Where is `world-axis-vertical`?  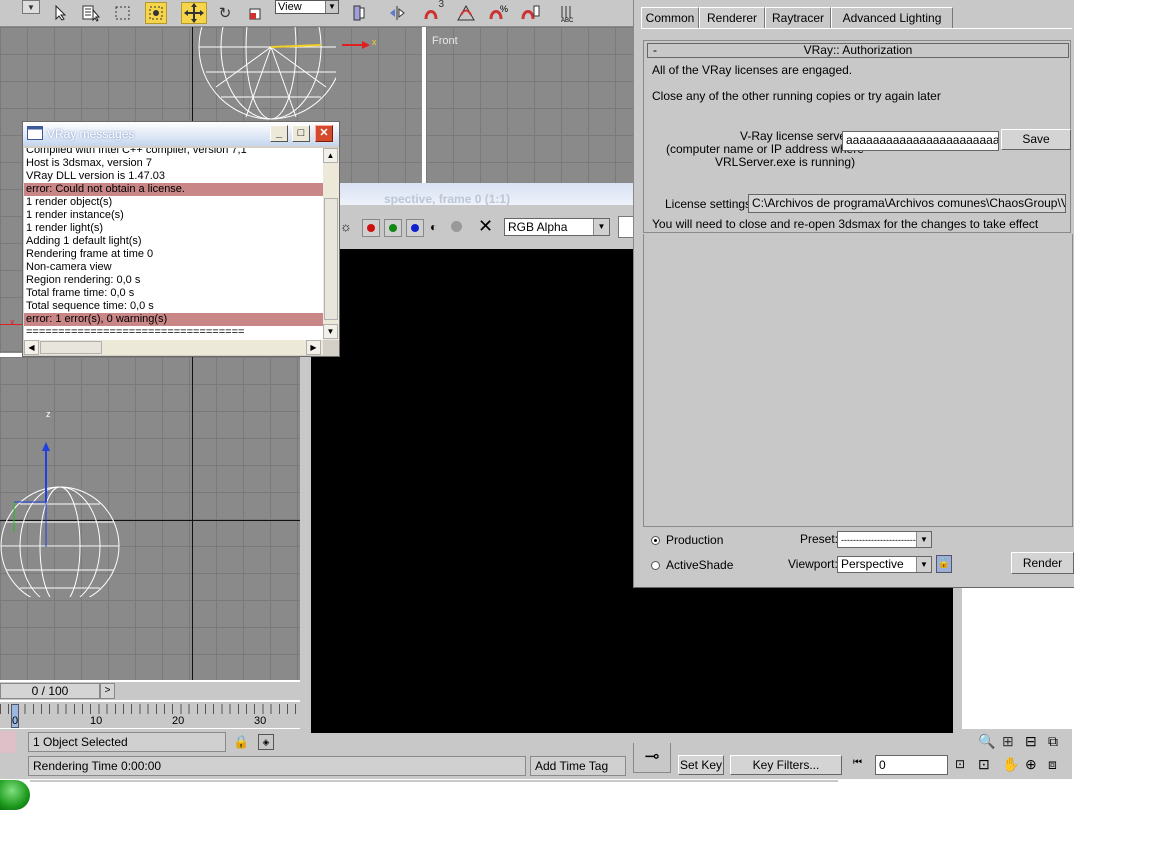 world-axis-vertical is located at coordinates (192, 518).